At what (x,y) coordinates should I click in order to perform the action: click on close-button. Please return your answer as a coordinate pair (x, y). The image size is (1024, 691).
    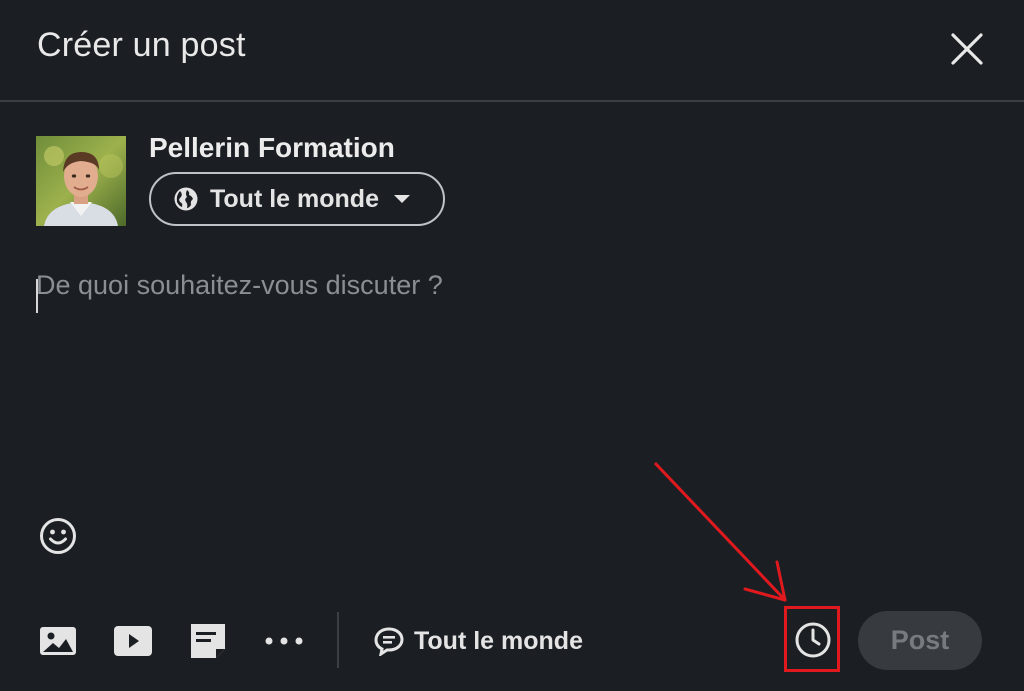
    Looking at the image, I should click on (967, 49).